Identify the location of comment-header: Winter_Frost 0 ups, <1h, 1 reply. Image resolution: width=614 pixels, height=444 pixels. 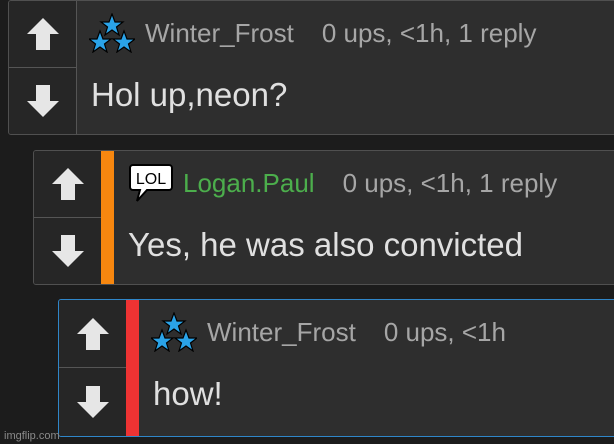
(313, 33).